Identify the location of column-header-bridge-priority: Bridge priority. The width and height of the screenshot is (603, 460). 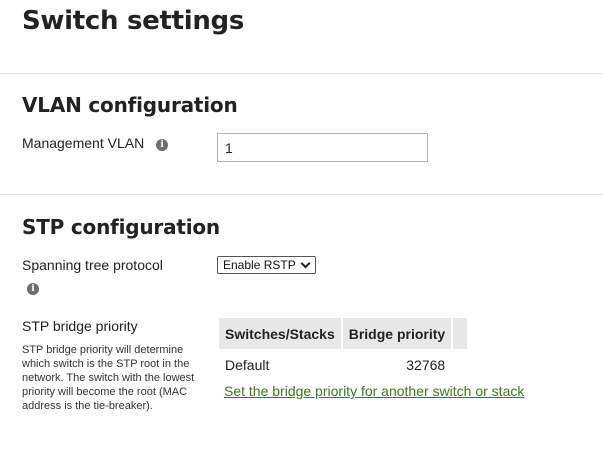
(398, 333).